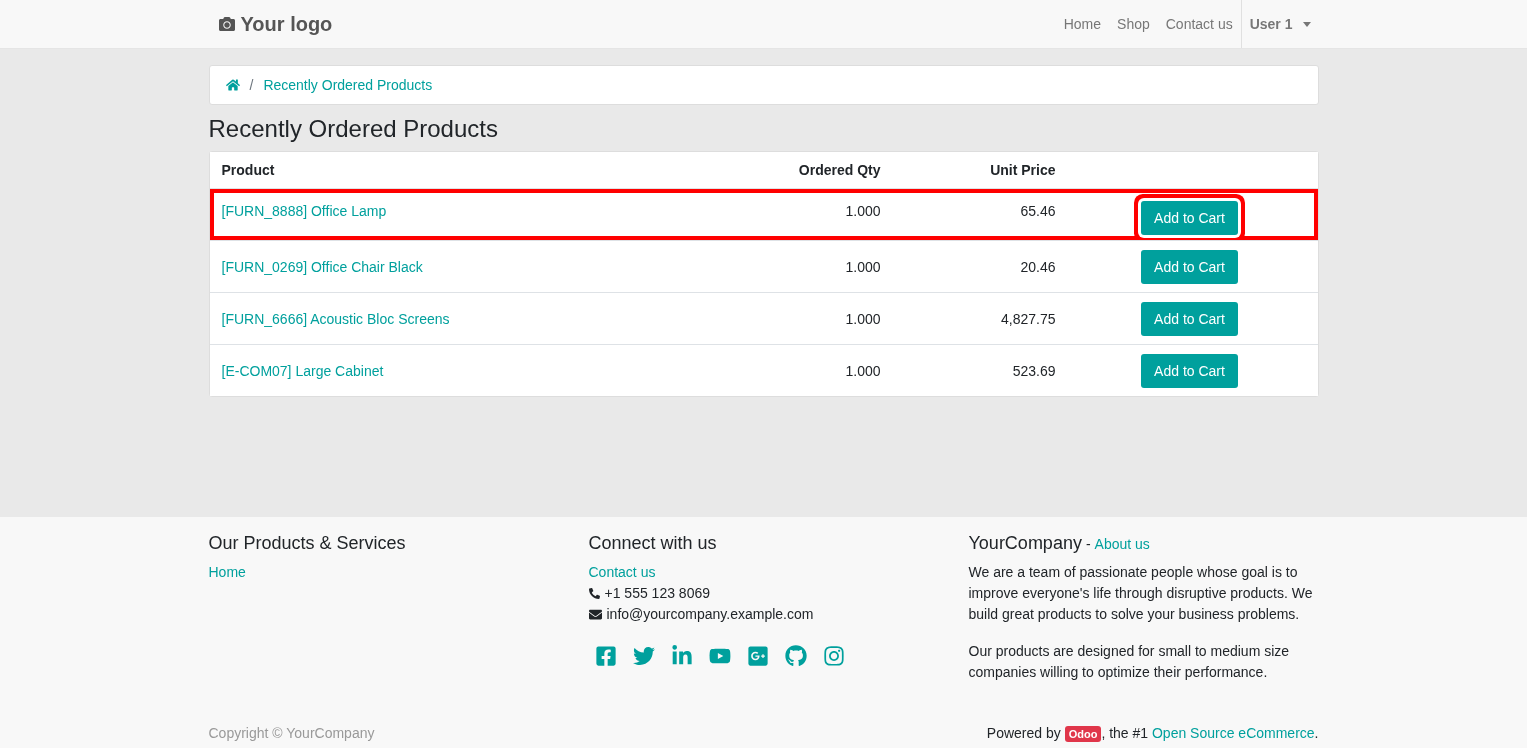  I want to click on footer-link: Contact us, so click(622, 572).